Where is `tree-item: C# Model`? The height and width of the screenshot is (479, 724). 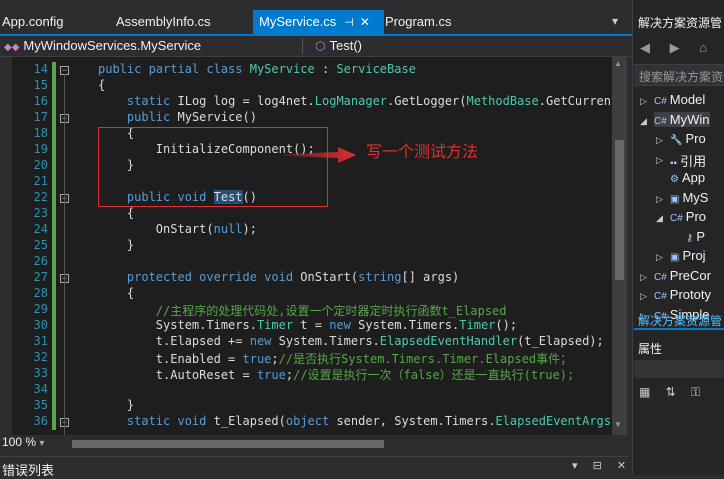
tree-item: C# Model is located at coordinates (679, 99).